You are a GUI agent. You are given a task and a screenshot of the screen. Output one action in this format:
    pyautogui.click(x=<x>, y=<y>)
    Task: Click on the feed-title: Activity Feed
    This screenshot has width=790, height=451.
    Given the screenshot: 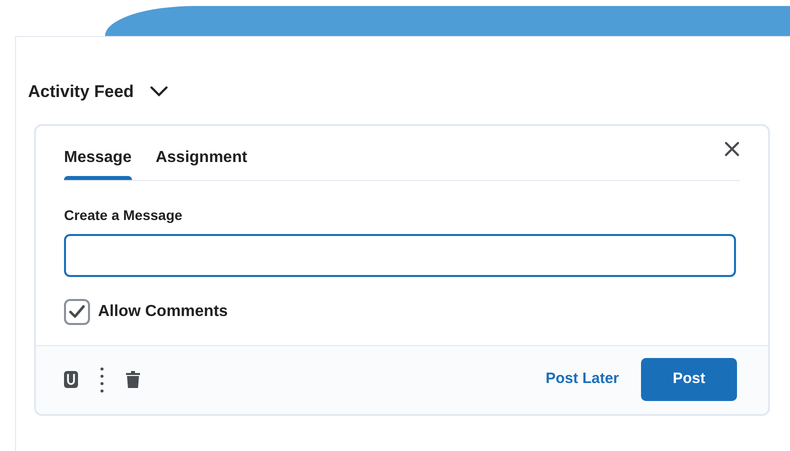 What is the action you would take?
    pyautogui.click(x=81, y=92)
    